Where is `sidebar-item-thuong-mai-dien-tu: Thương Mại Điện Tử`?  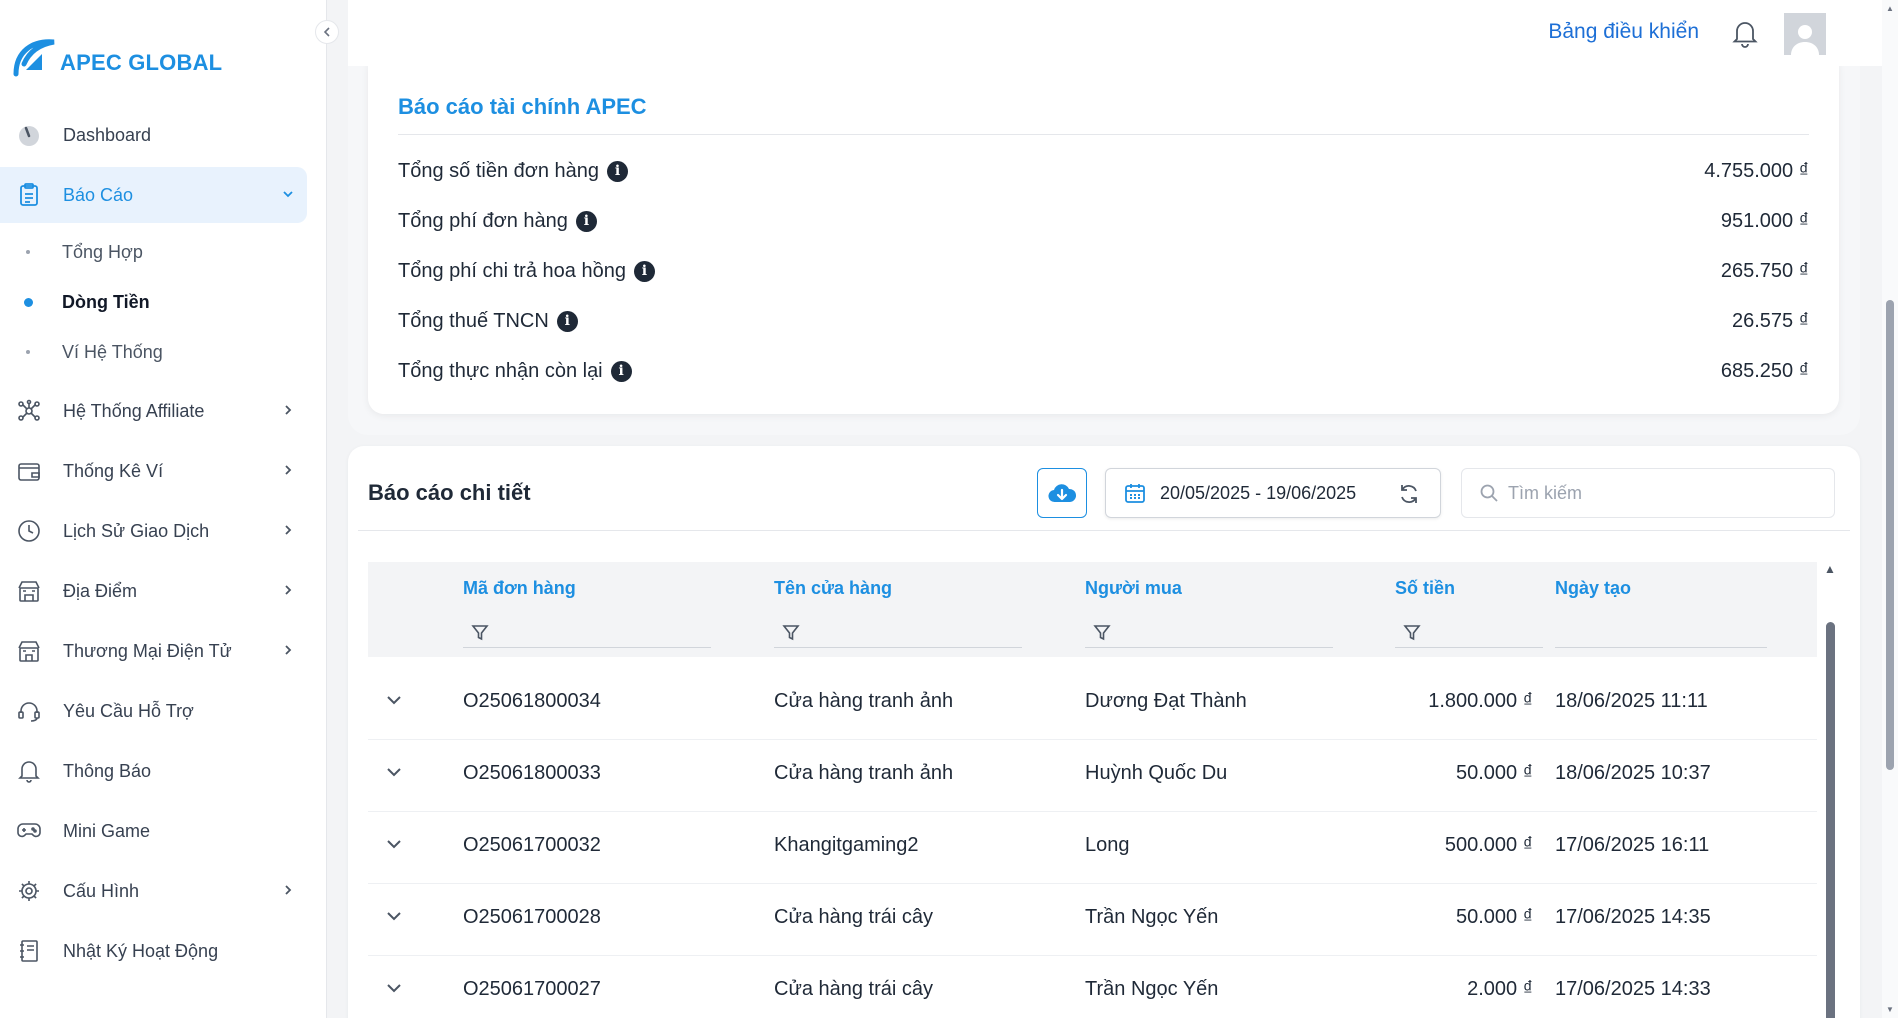
sidebar-item-thuong-mai-dien-tu: Thương Mại Điện Tử is located at coordinates (153, 651).